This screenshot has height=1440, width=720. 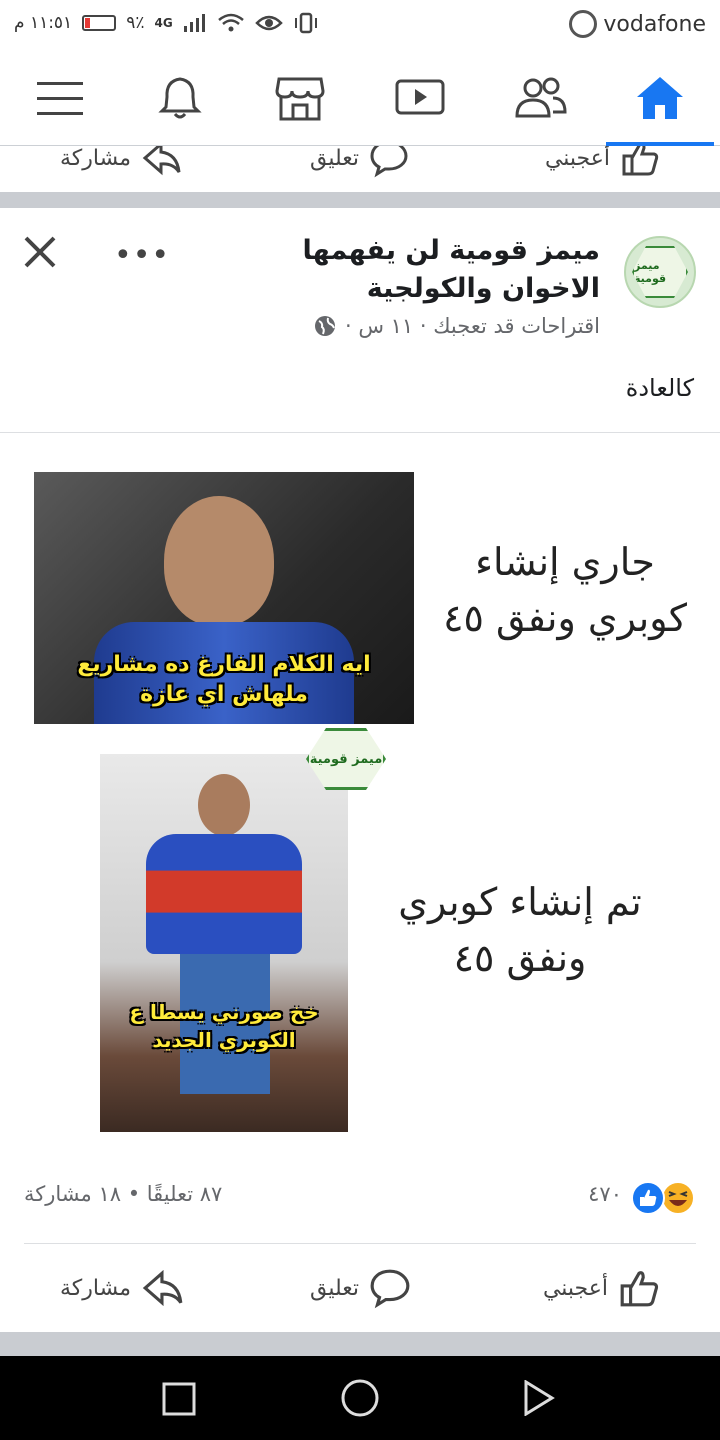 I want to click on wifi-icon, so click(x=230, y=22).